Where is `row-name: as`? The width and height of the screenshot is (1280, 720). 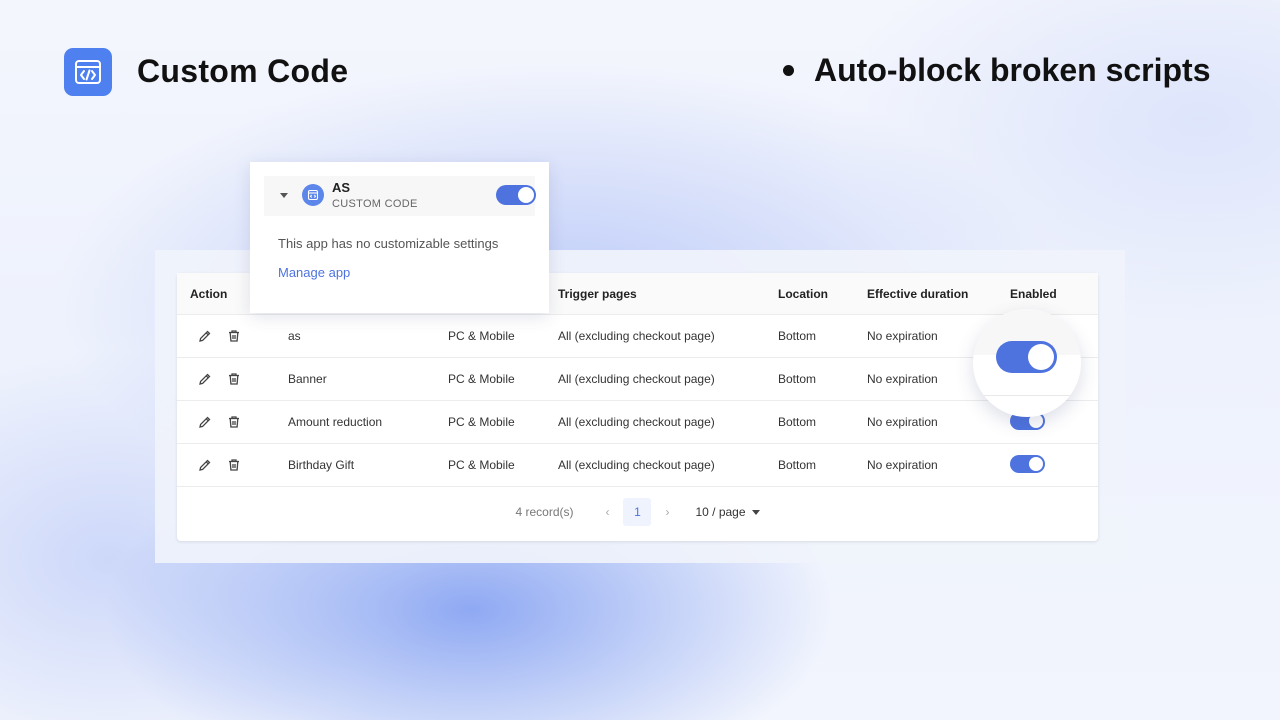 row-name: as is located at coordinates (368, 336).